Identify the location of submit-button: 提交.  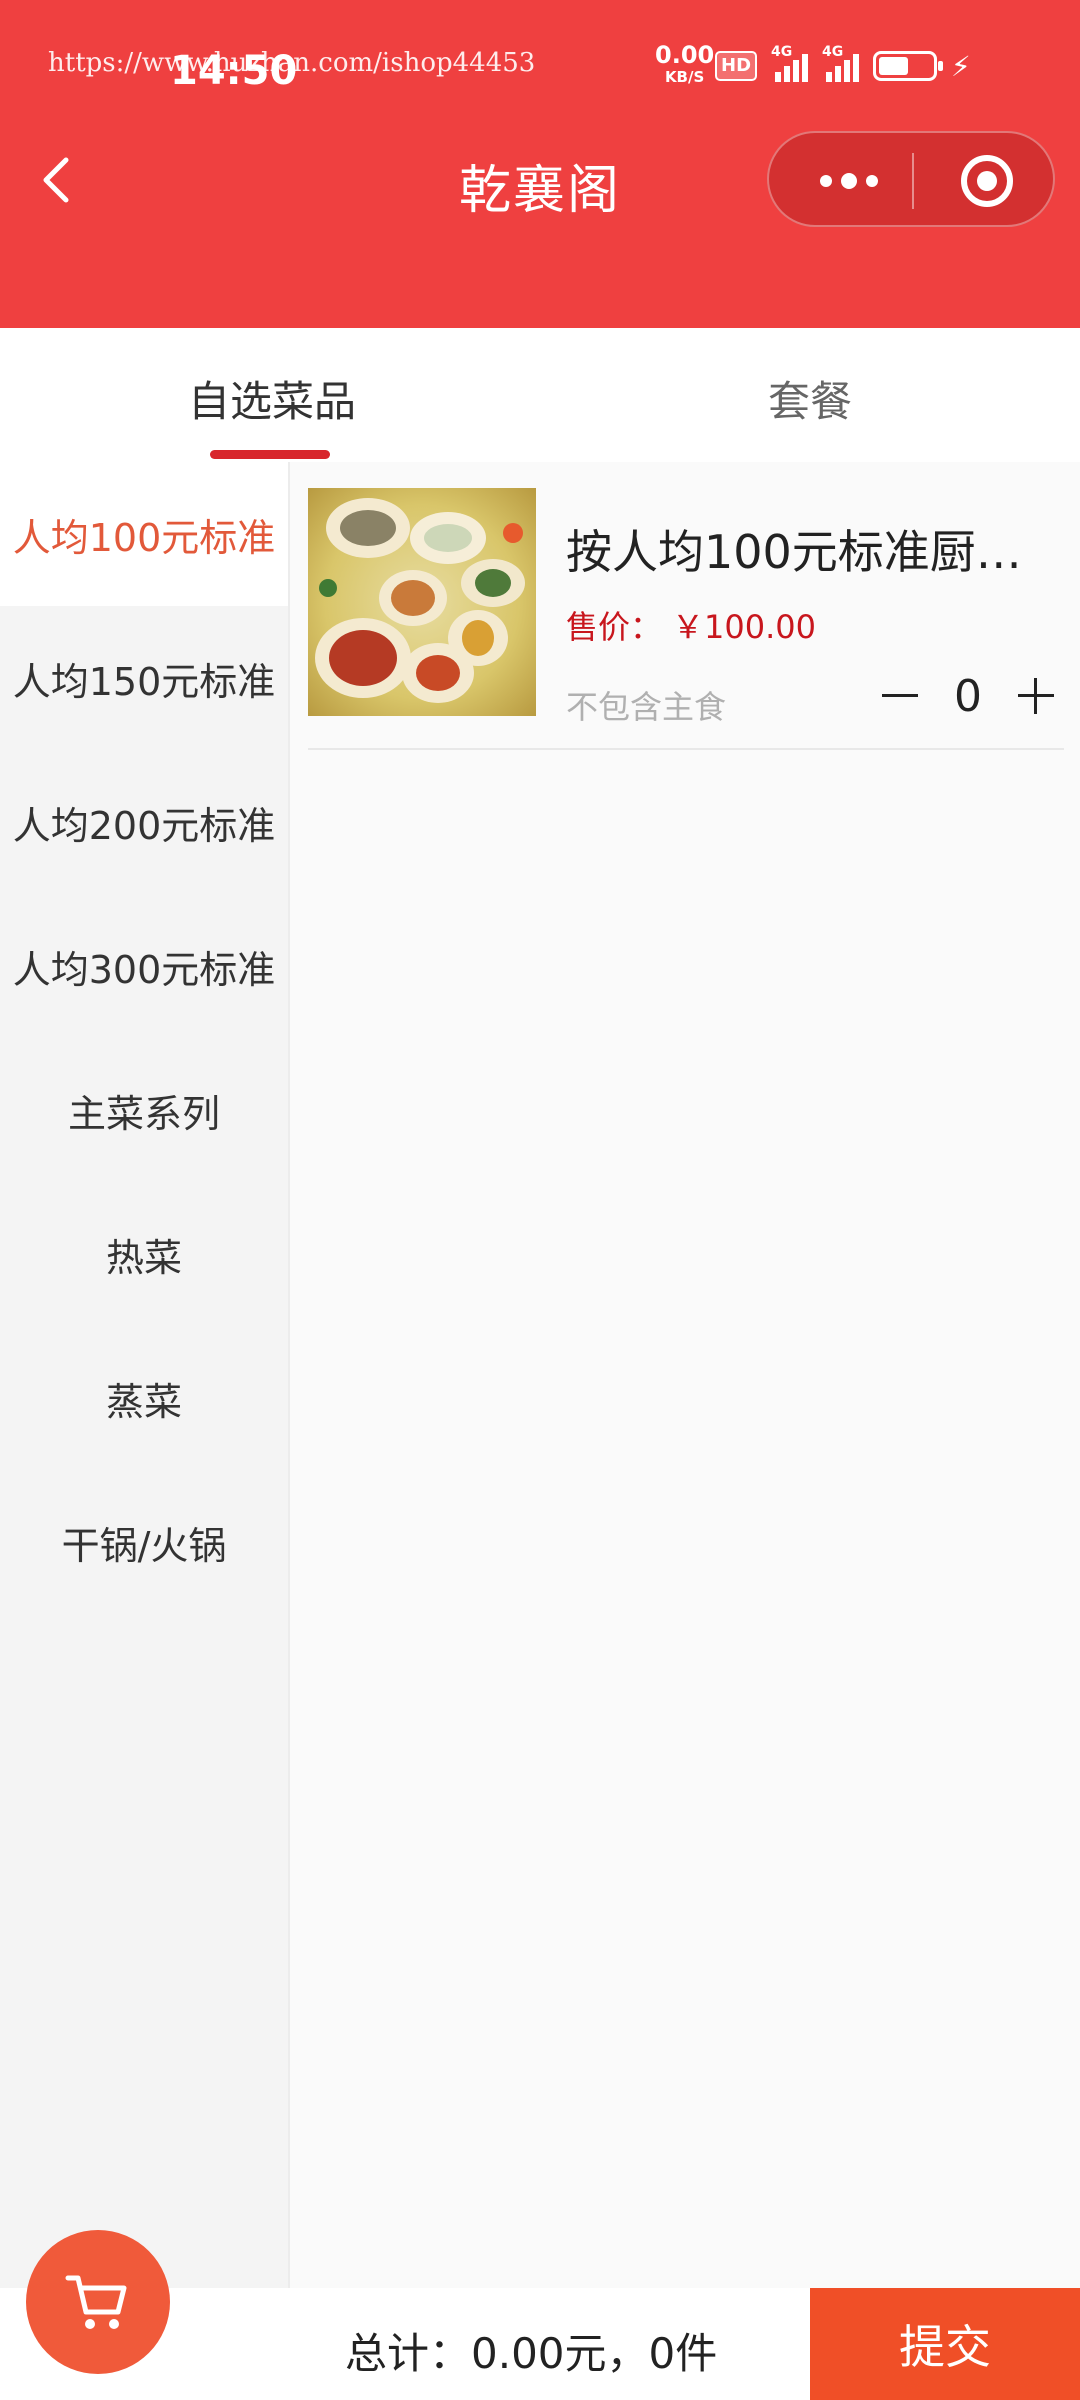
(945, 2344).